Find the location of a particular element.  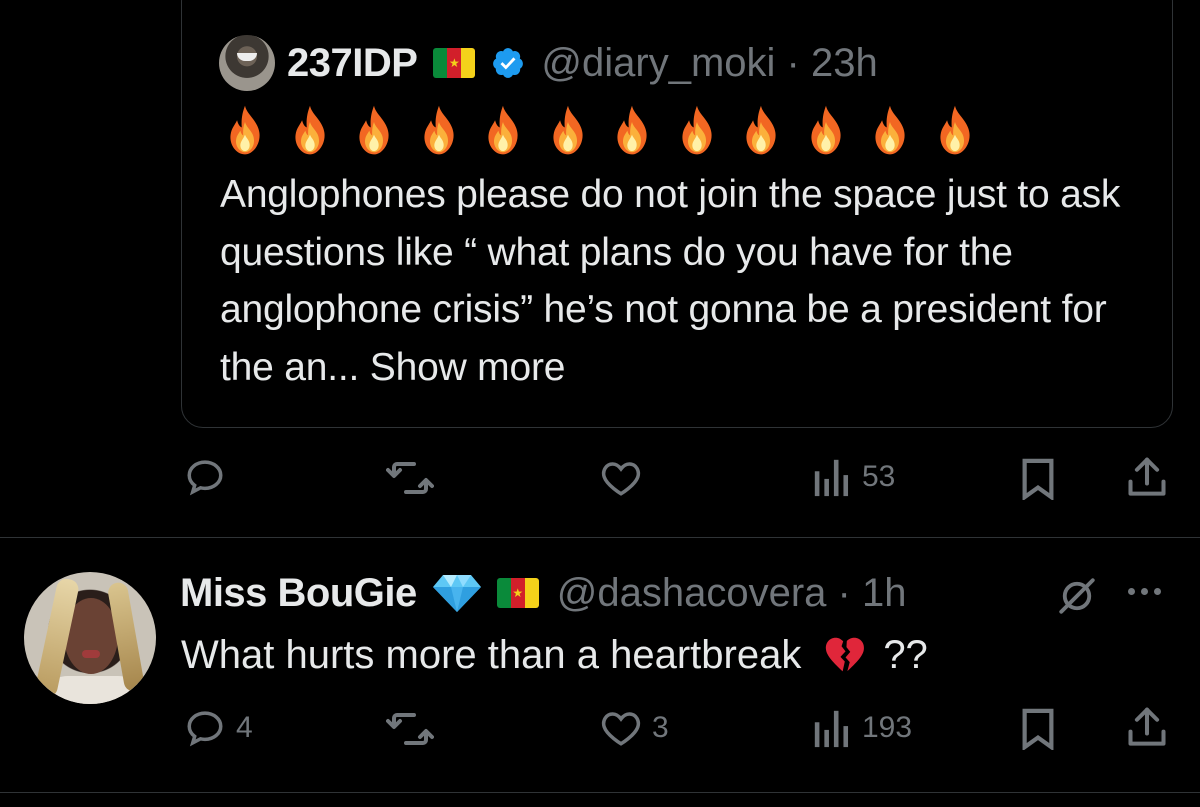

views-count: 193 is located at coordinates (887, 727).